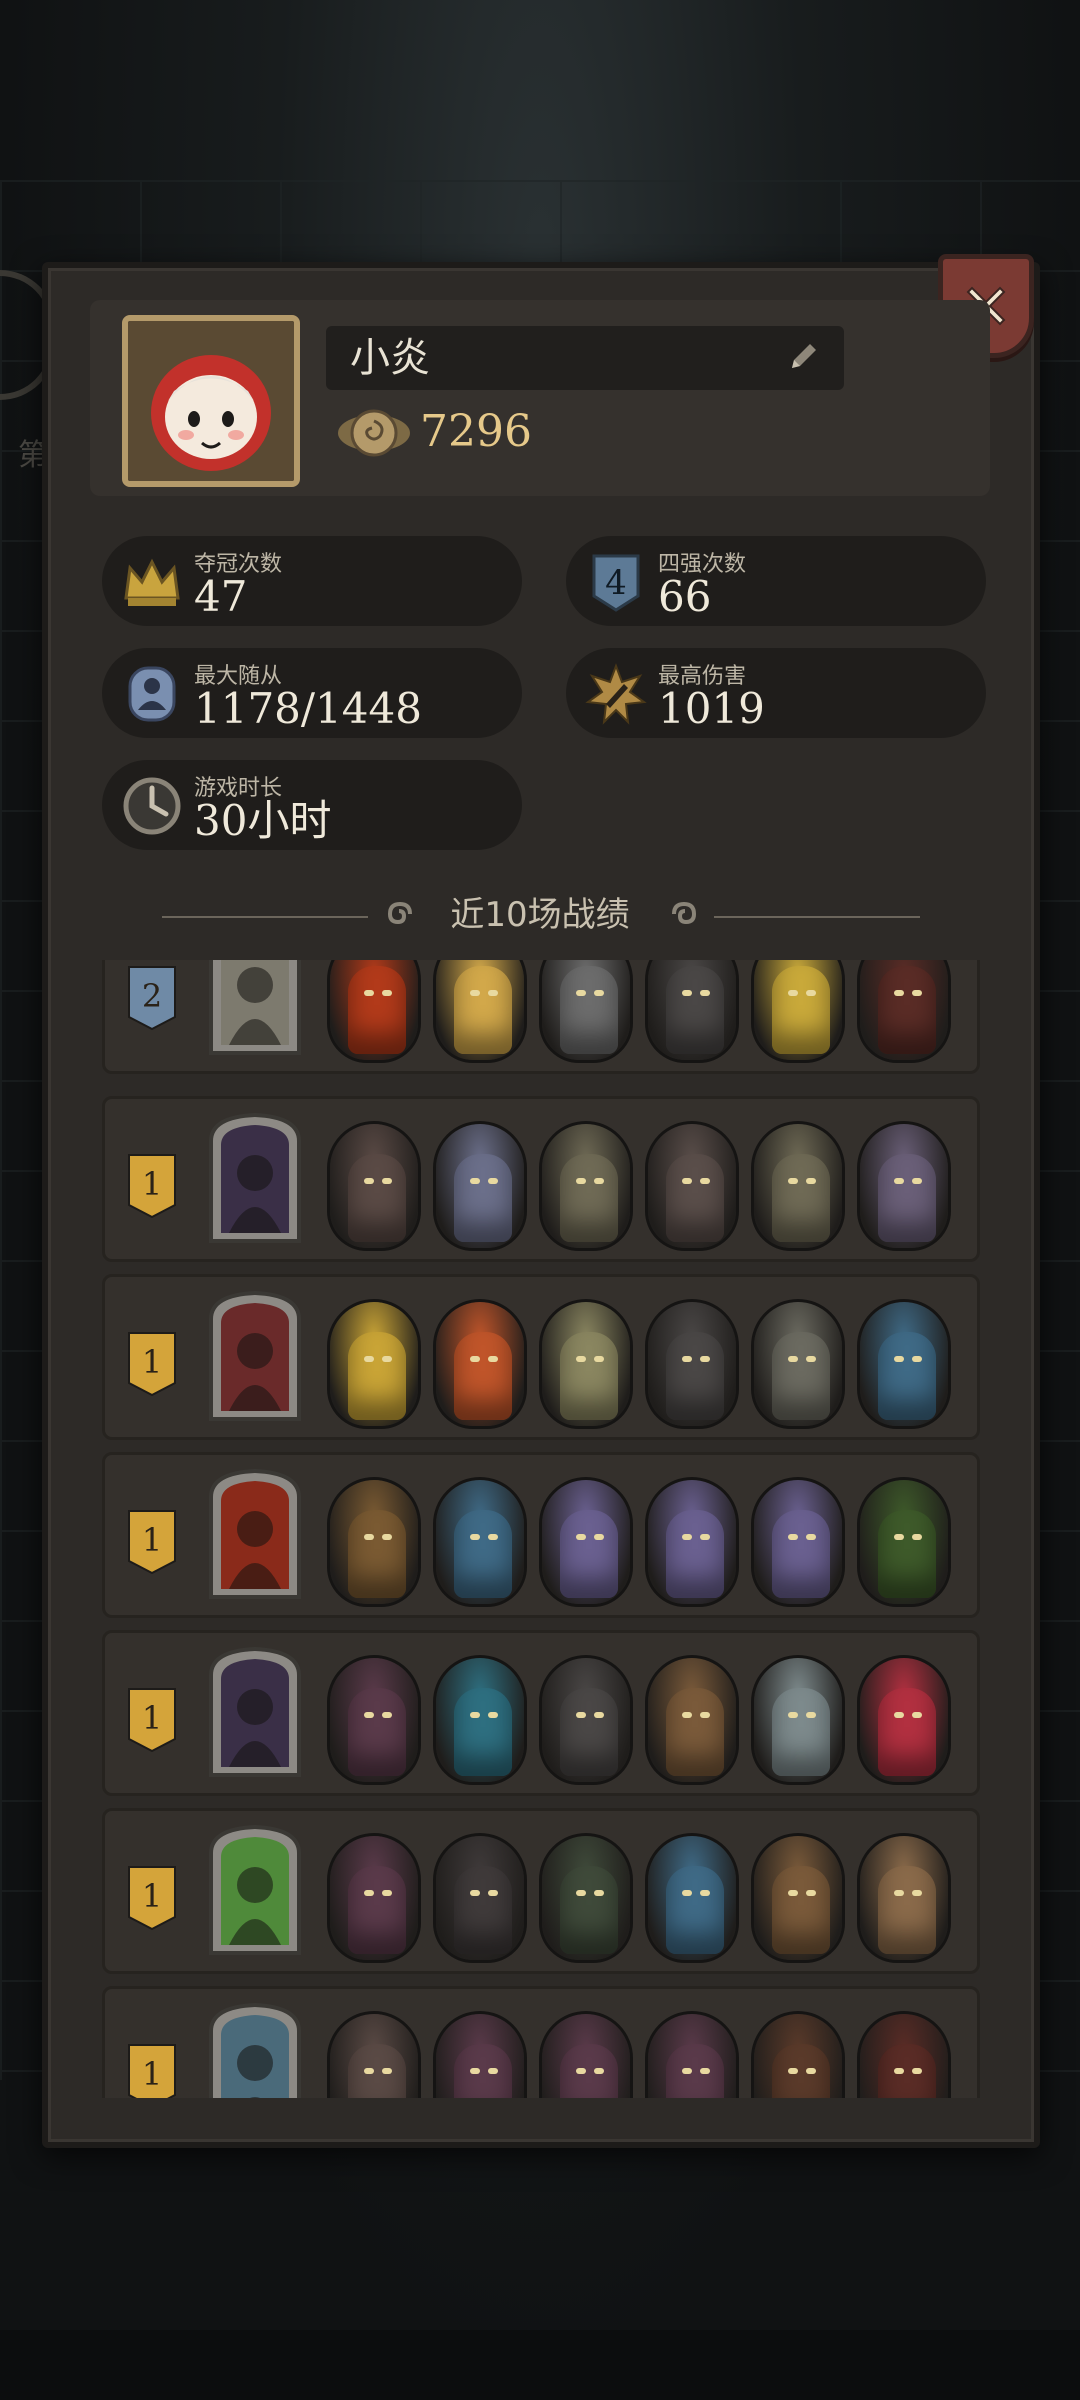 The height and width of the screenshot is (2400, 1080). I want to click on pencil-icon, so click(804, 356).